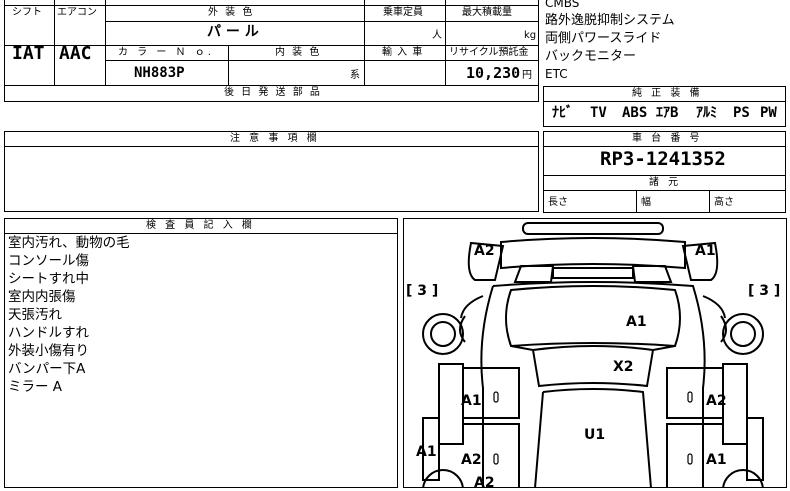  I want to click on inspector-header: 検 査 員 記 入 欄, so click(200, 225).